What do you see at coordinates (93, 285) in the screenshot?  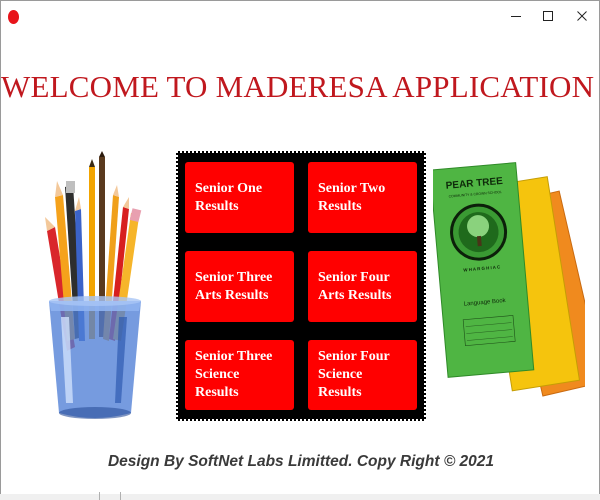 I see `pencil-cup-image` at bounding box center [93, 285].